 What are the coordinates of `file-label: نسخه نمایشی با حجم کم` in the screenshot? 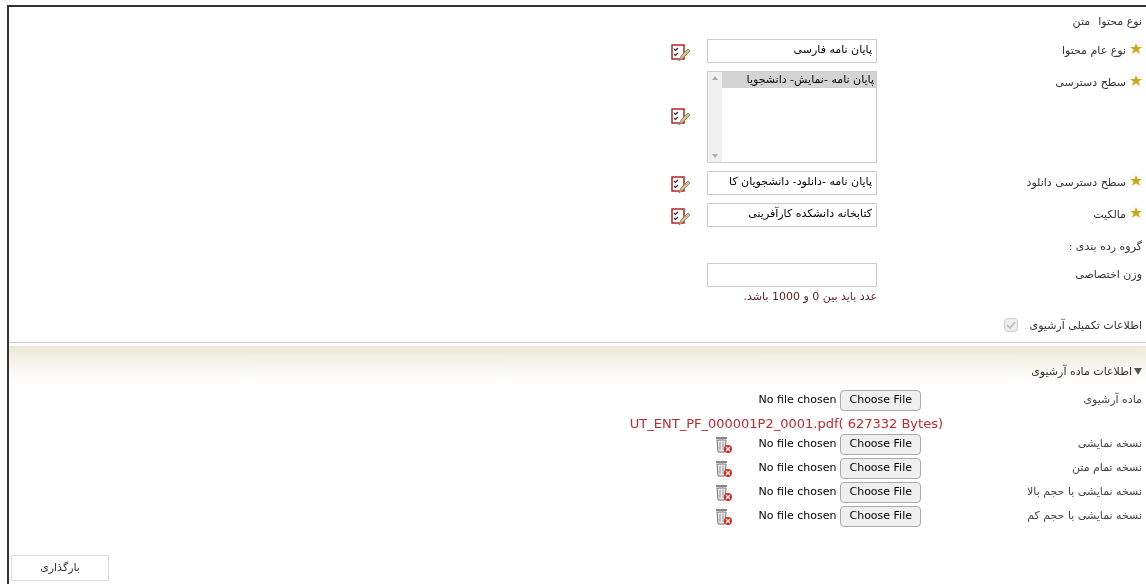 It's located at (1084, 515).